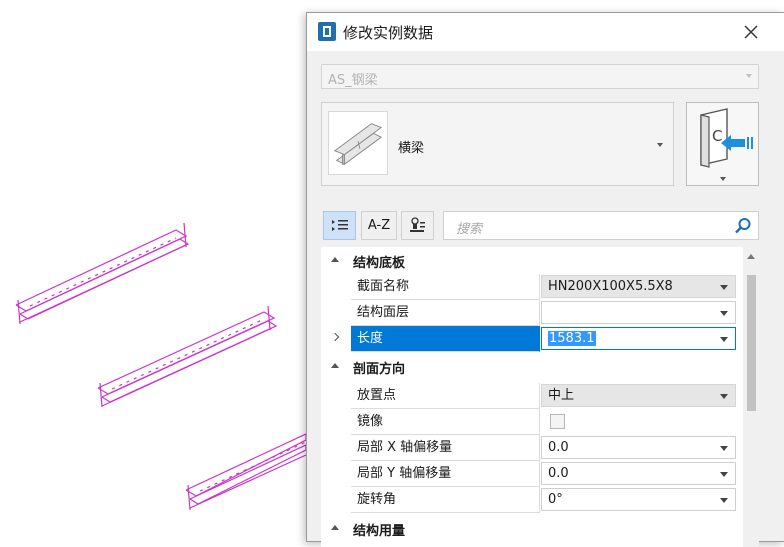  Describe the element at coordinates (445, 422) in the screenshot. I see `property-name: 镜像` at that location.